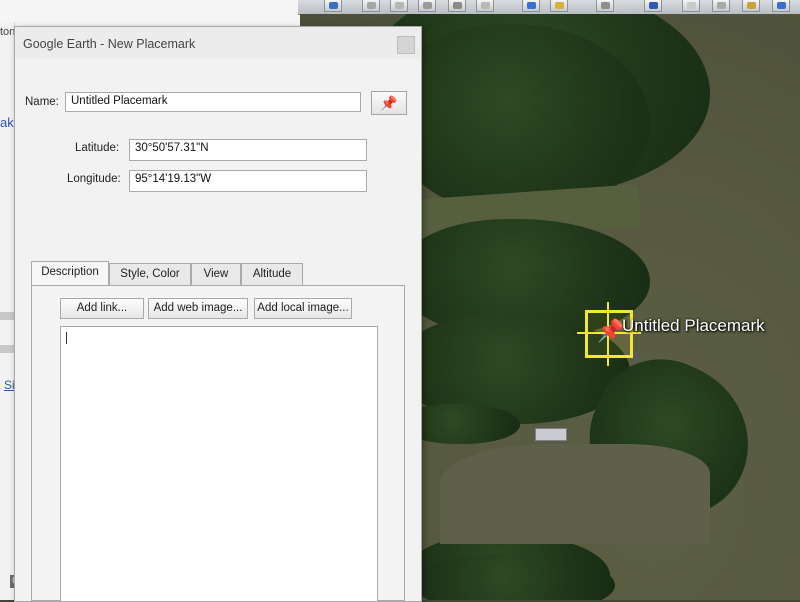 The height and width of the screenshot is (602, 800). Describe the element at coordinates (218, 43) in the screenshot. I see `dialog-titlebar: Google Earth - New Placemark` at that location.